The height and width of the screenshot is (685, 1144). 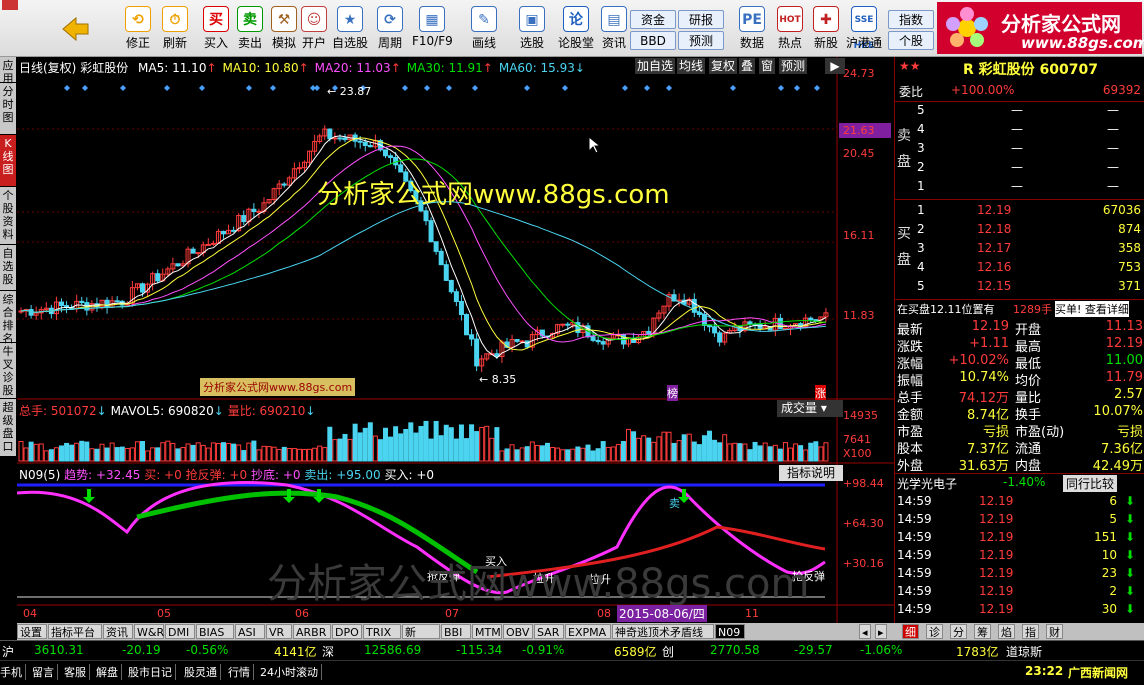 I want to click on indicator-buyin: 买入: +0, so click(x=409, y=475).